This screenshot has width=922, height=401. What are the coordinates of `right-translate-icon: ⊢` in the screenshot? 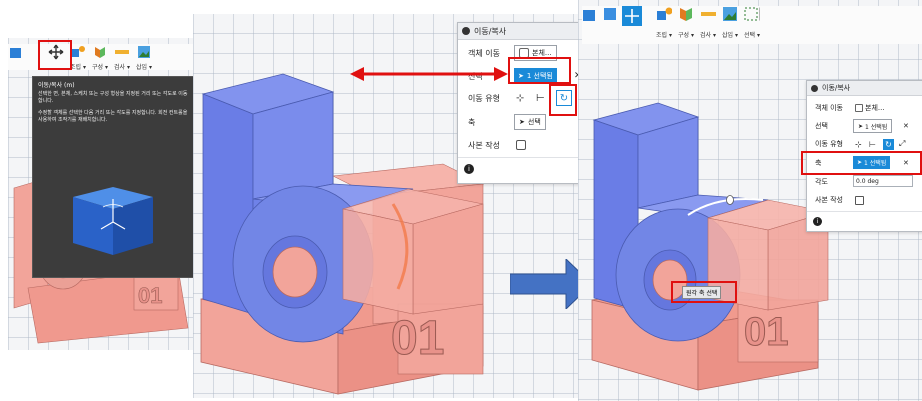 It's located at (872, 144).